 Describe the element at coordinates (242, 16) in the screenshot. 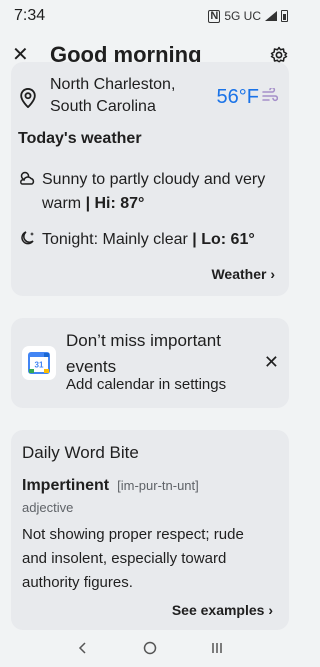

I see `network-label: 5G UC` at that location.